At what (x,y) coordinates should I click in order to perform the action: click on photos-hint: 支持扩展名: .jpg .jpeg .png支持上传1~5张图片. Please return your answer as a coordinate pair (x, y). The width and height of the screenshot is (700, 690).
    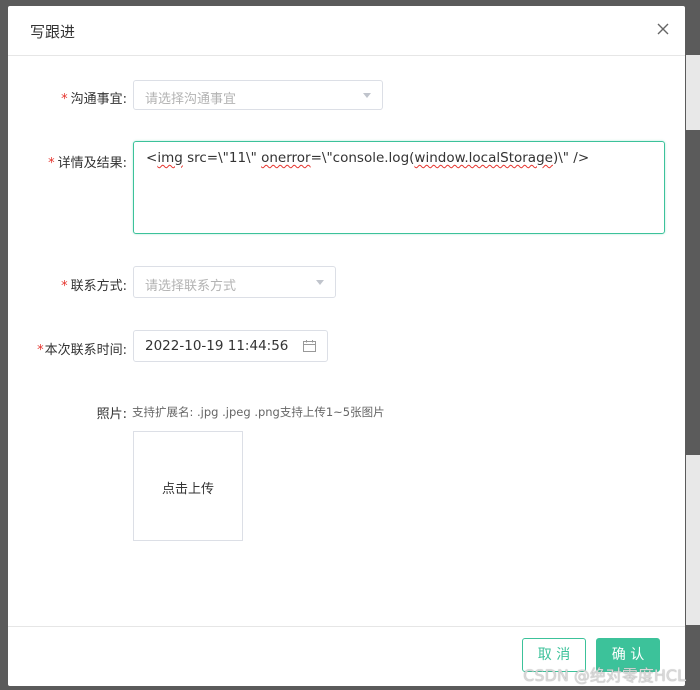
    Looking at the image, I should click on (258, 412).